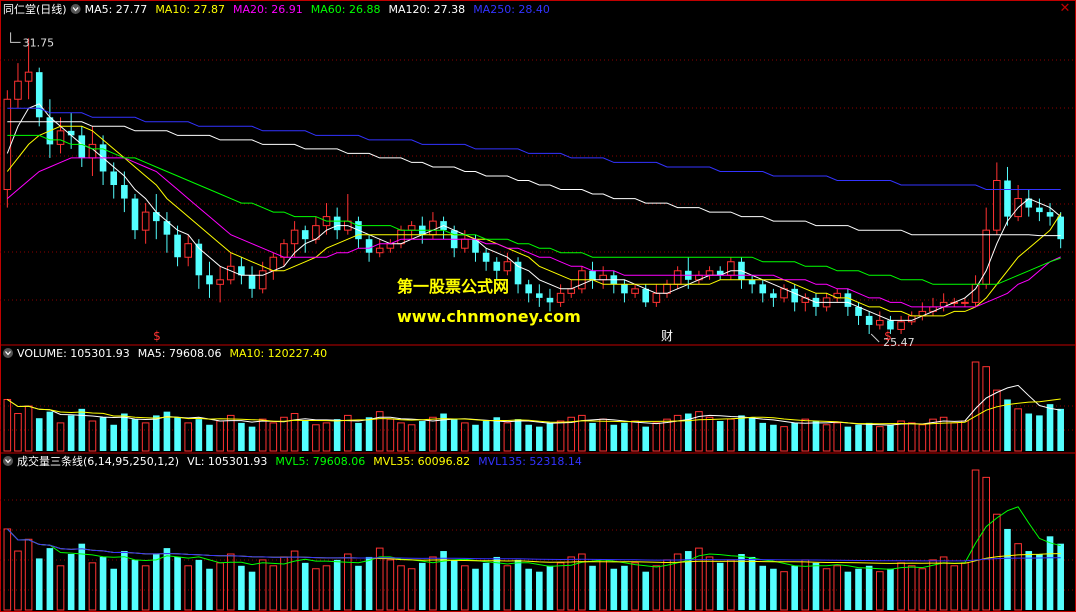 The image size is (1076, 612). I want to click on chevron-down-icon, so click(8, 461).